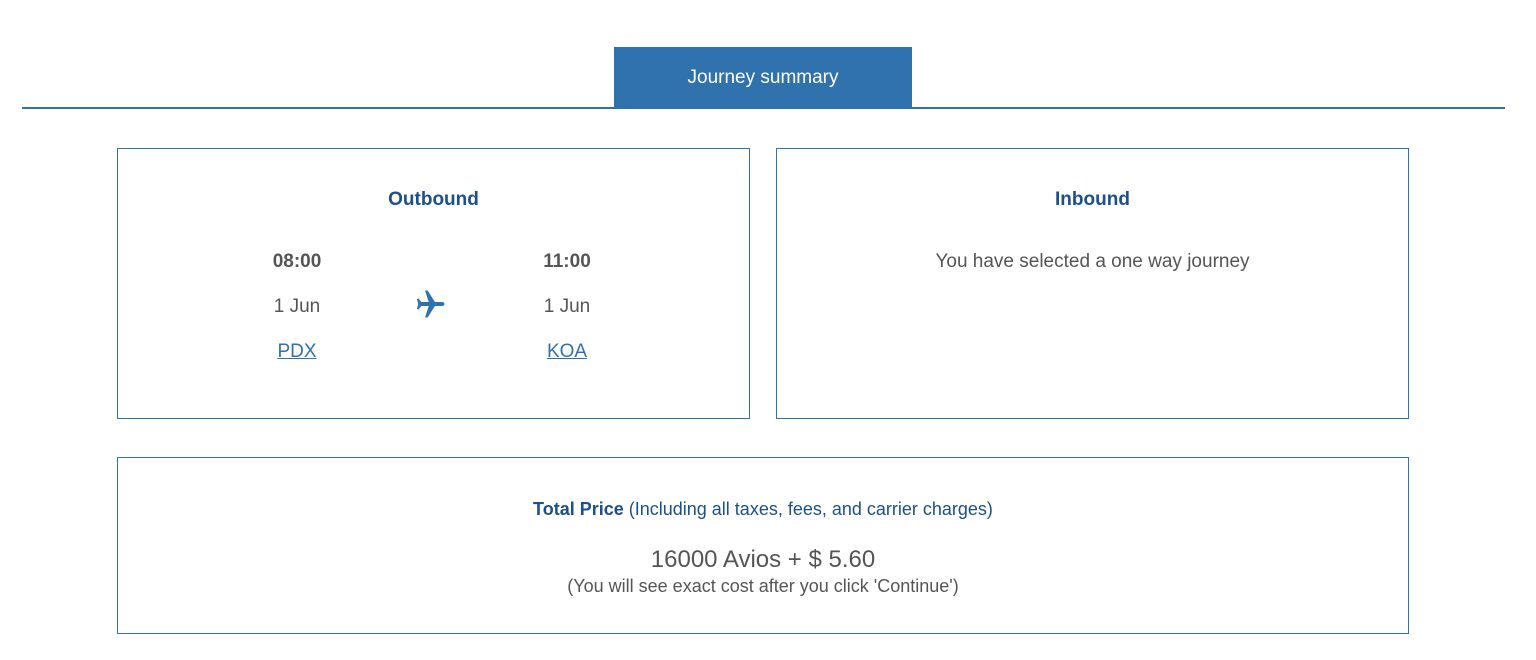 Image resolution: width=1536 pixels, height=660 pixels. What do you see at coordinates (1092, 261) in the screenshot?
I see `one-way-message: You have selected a one way journey` at bounding box center [1092, 261].